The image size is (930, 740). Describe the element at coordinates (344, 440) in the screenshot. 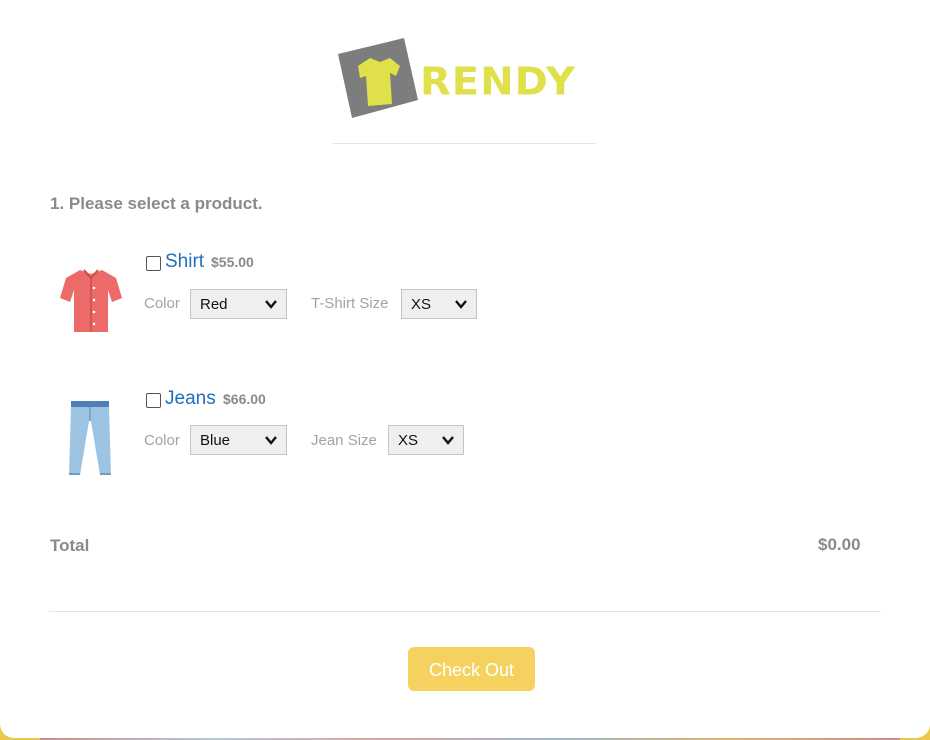

I see `jeans-size-label: Jean Size` at that location.